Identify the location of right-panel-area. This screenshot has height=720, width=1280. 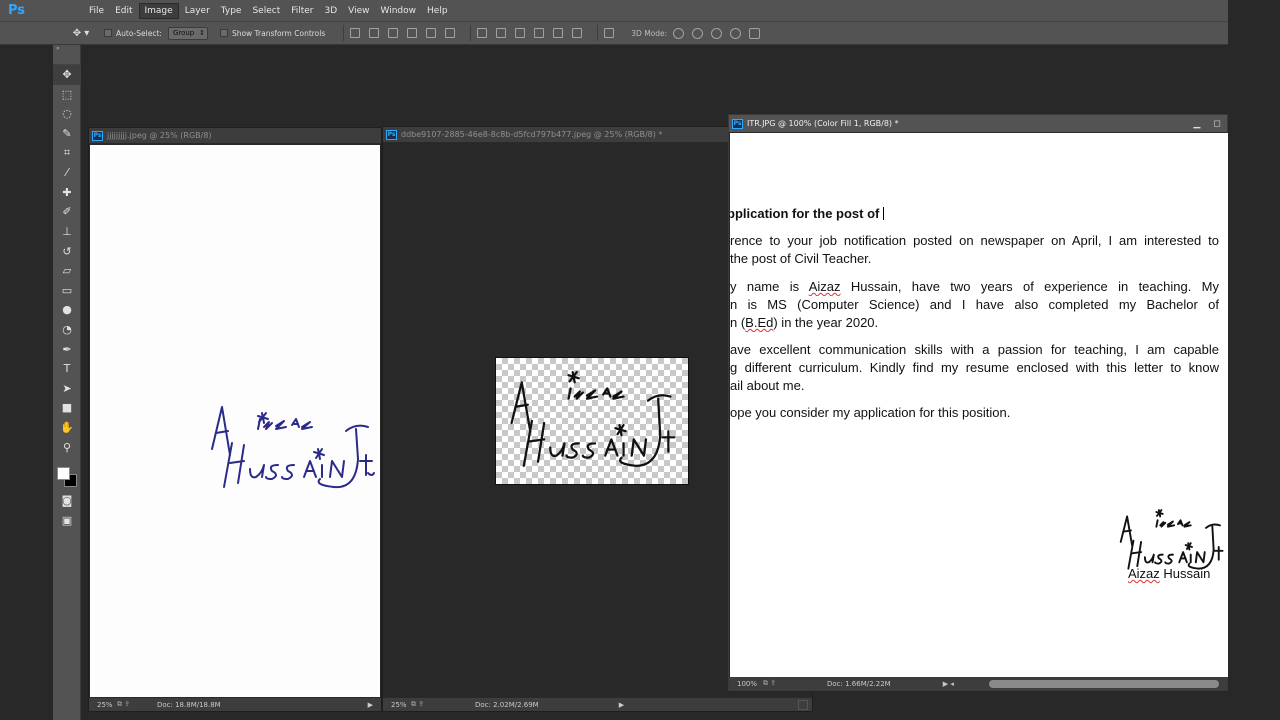
(1254, 360).